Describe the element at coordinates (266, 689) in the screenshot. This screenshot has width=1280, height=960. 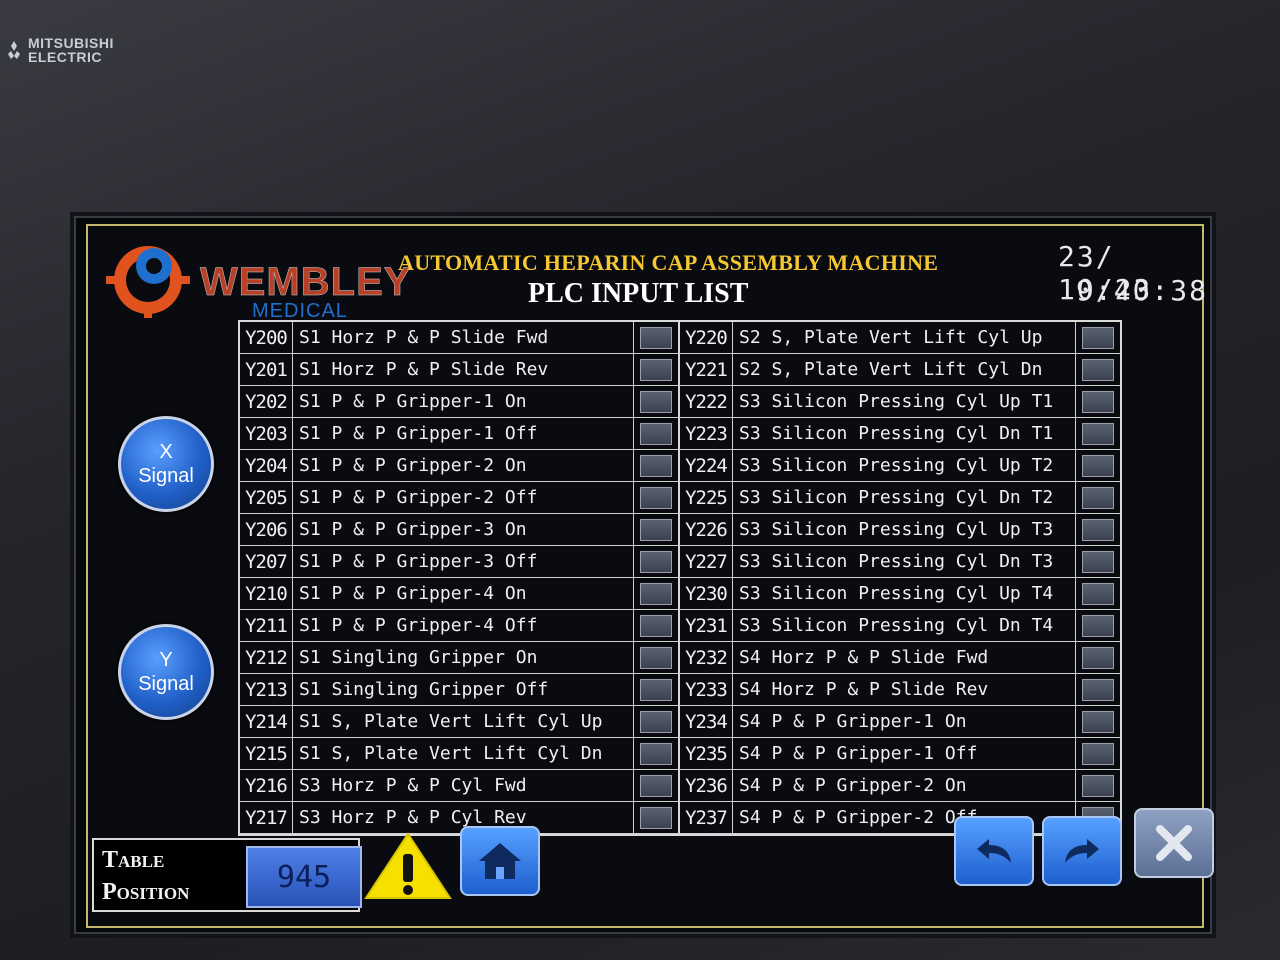
I see `output-address: Y213` at that location.